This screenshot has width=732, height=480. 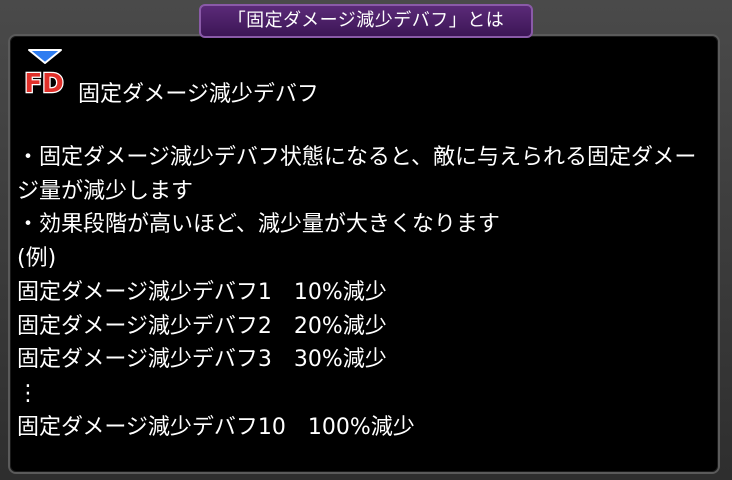 I want to click on example-label: (例), so click(x=37, y=259).